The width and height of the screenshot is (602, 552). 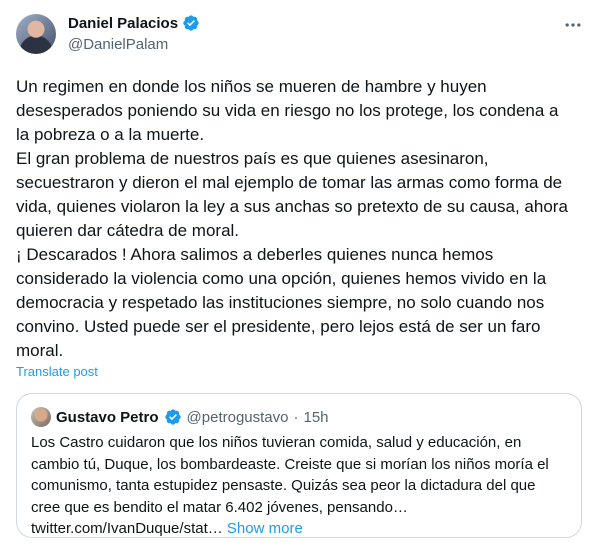 What do you see at coordinates (107, 417) in the screenshot?
I see `quoted-author-name: Gustavo Petro` at bounding box center [107, 417].